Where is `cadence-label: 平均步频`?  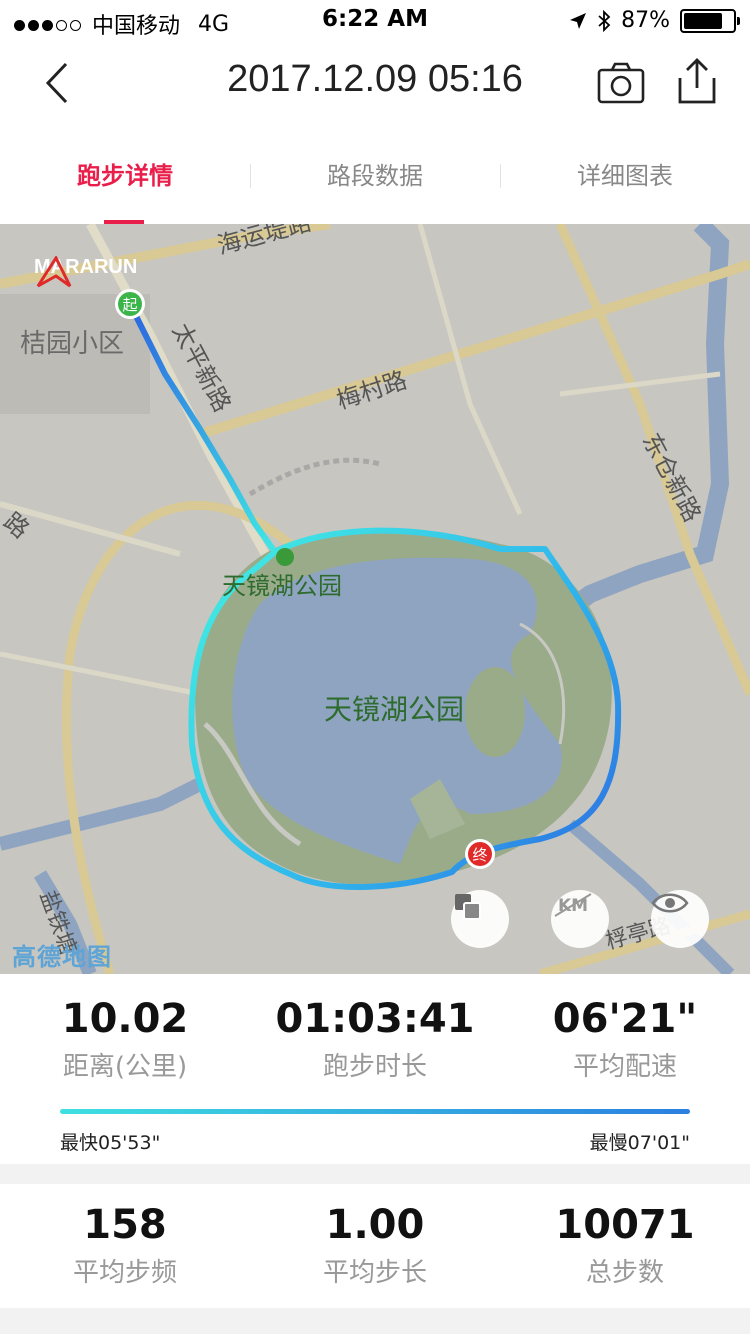
cadence-label: 平均步频 is located at coordinates (124, 1273).